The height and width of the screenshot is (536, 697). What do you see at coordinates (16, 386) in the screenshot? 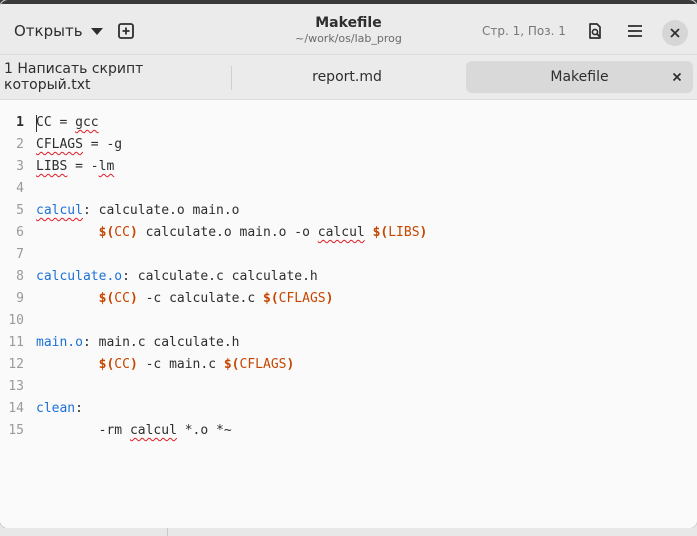
I see `line-number: 13` at bounding box center [16, 386].